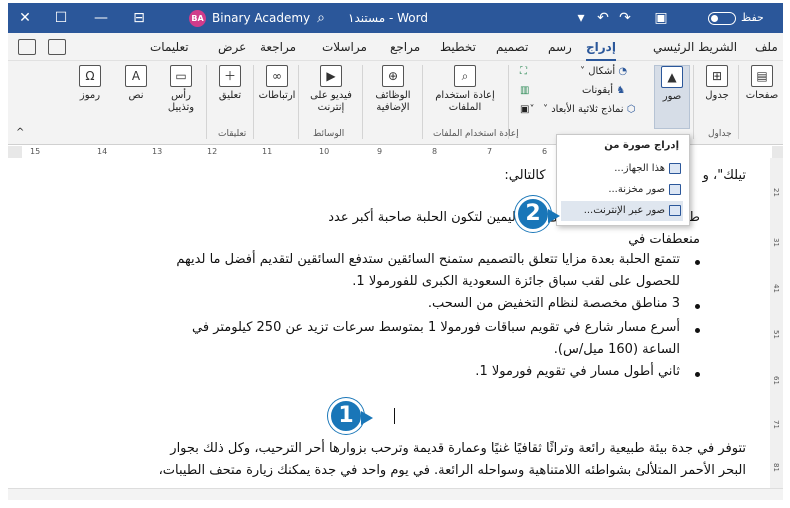  I want to click on ruler-number: 81, so click(776, 467).